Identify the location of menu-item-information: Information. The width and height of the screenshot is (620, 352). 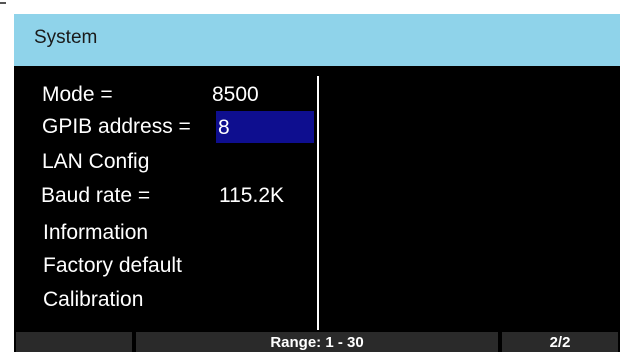
(143, 233).